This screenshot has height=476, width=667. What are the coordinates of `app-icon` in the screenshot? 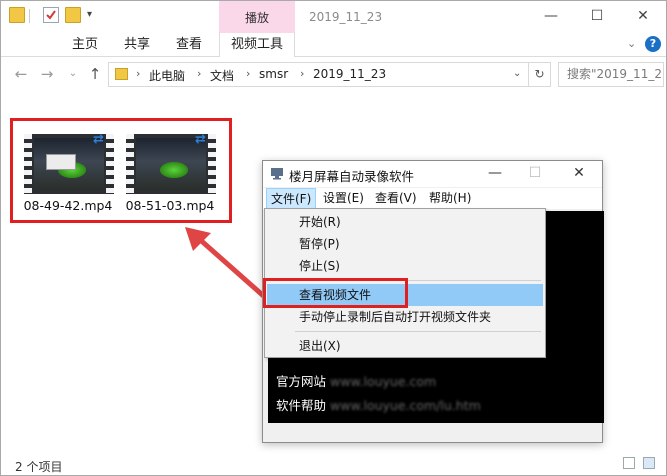 It's located at (277, 173).